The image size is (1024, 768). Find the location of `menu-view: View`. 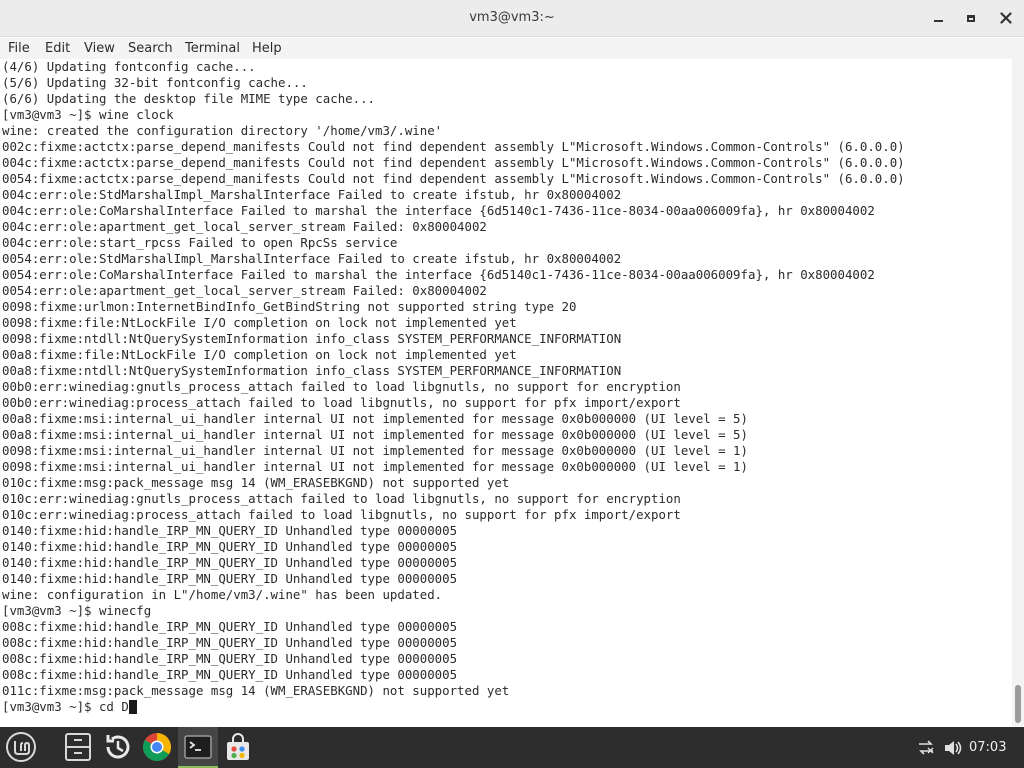

menu-view: View is located at coordinates (99, 48).